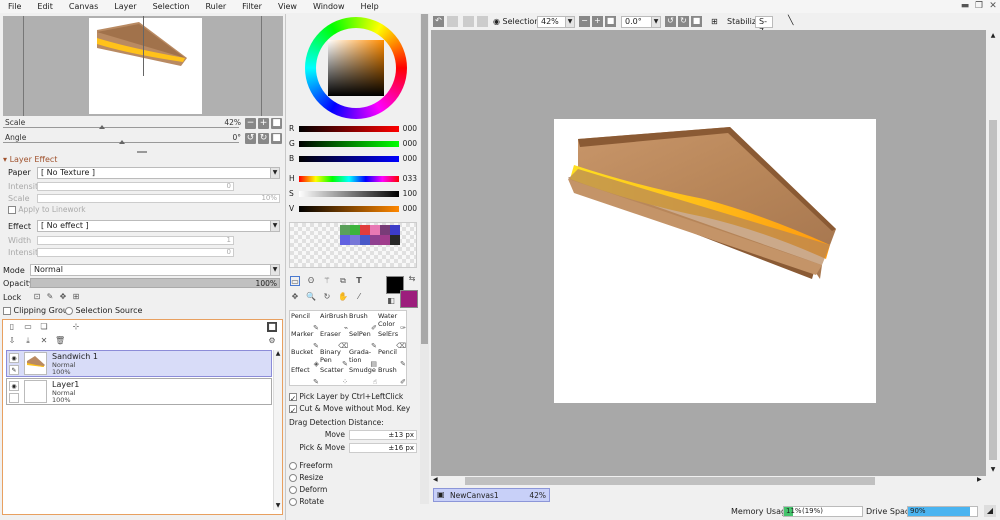 This screenshot has height=520, width=1000. Describe the element at coordinates (276, 123) in the screenshot. I see `zoom-reset-button: ■` at that location.